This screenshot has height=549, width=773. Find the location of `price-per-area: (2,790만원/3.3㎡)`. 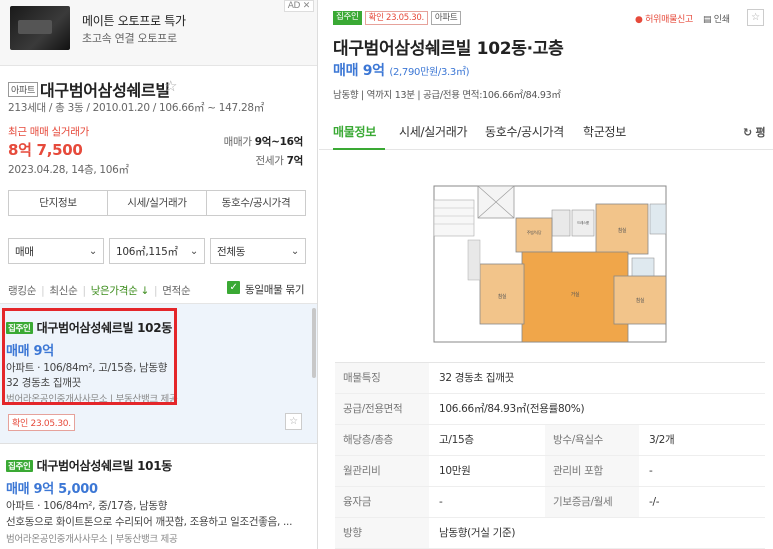

price-per-area: (2,790만원/3.3㎡) is located at coordinates (429, 72).